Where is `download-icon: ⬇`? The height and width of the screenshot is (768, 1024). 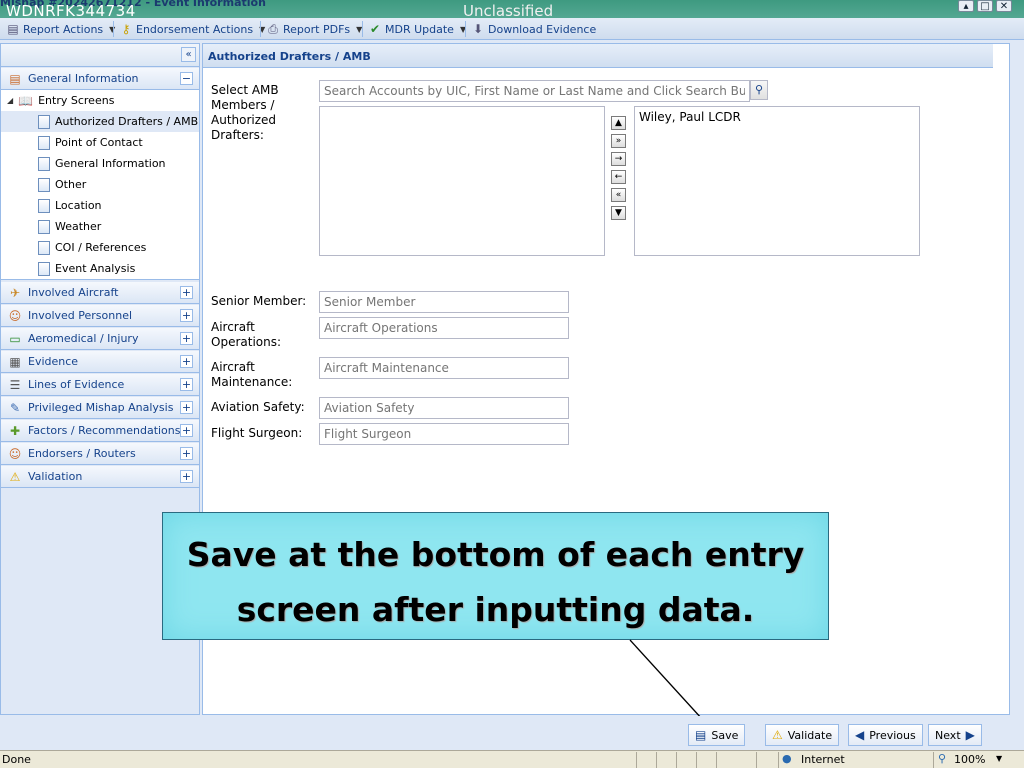
download-icon: ⬇ is located at coordinates (478, 29).